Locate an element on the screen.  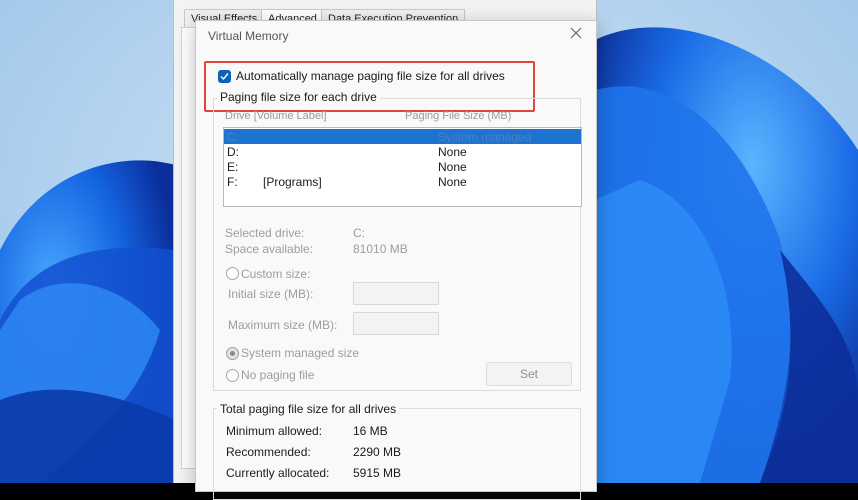
no-paging-file-label: No paging file is located at coordinates (278, 375).